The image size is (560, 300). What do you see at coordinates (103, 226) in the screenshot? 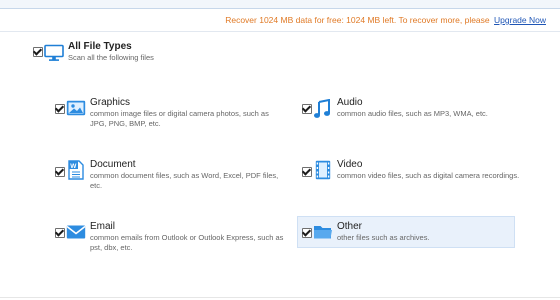
I see `email-title: Email` at bounding box center [103, 226].